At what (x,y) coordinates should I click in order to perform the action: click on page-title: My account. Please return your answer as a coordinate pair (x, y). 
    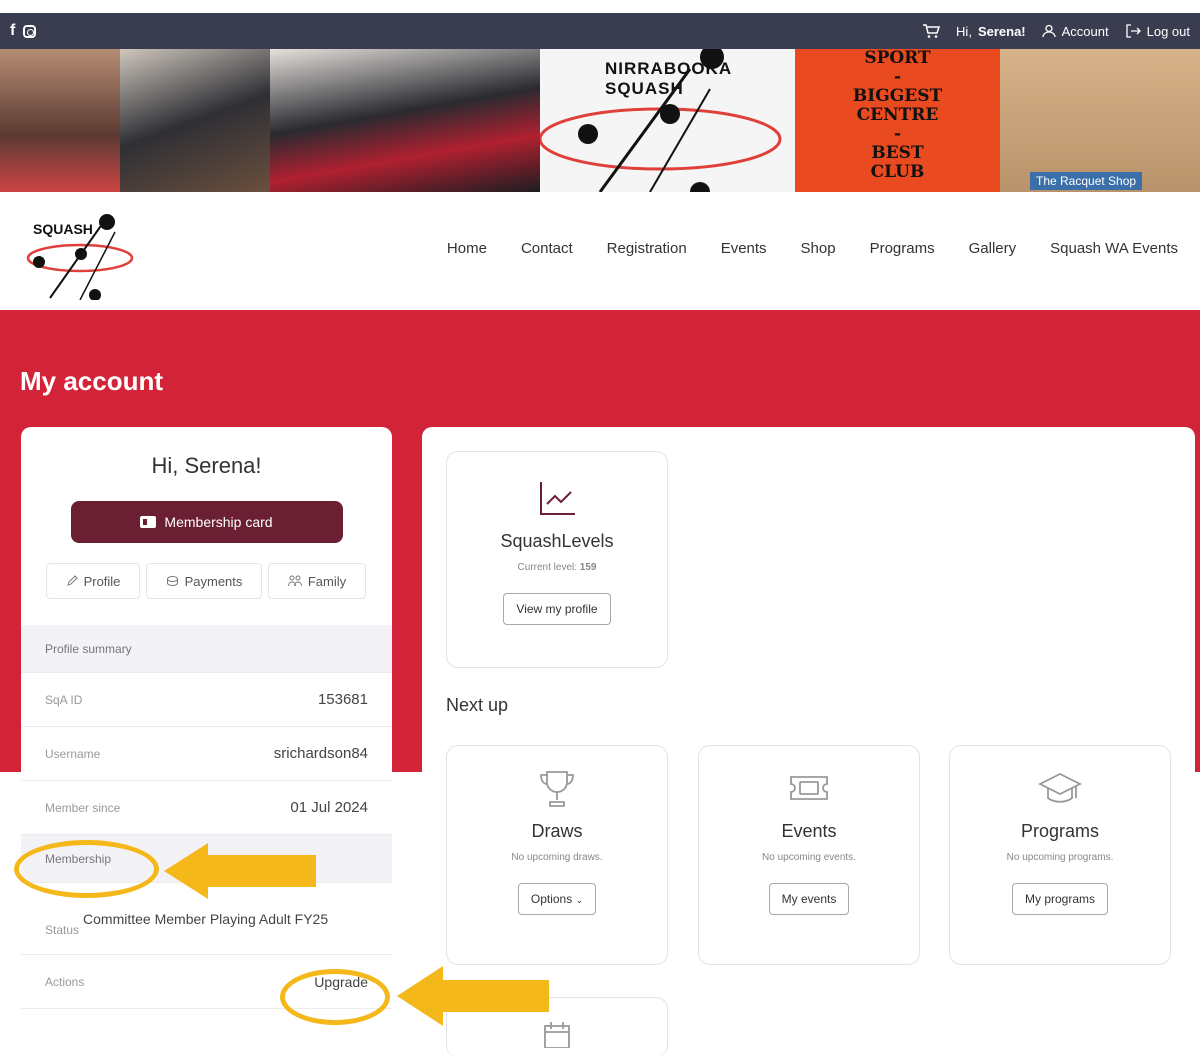
    Looking at the image, I should click on (92, 381).